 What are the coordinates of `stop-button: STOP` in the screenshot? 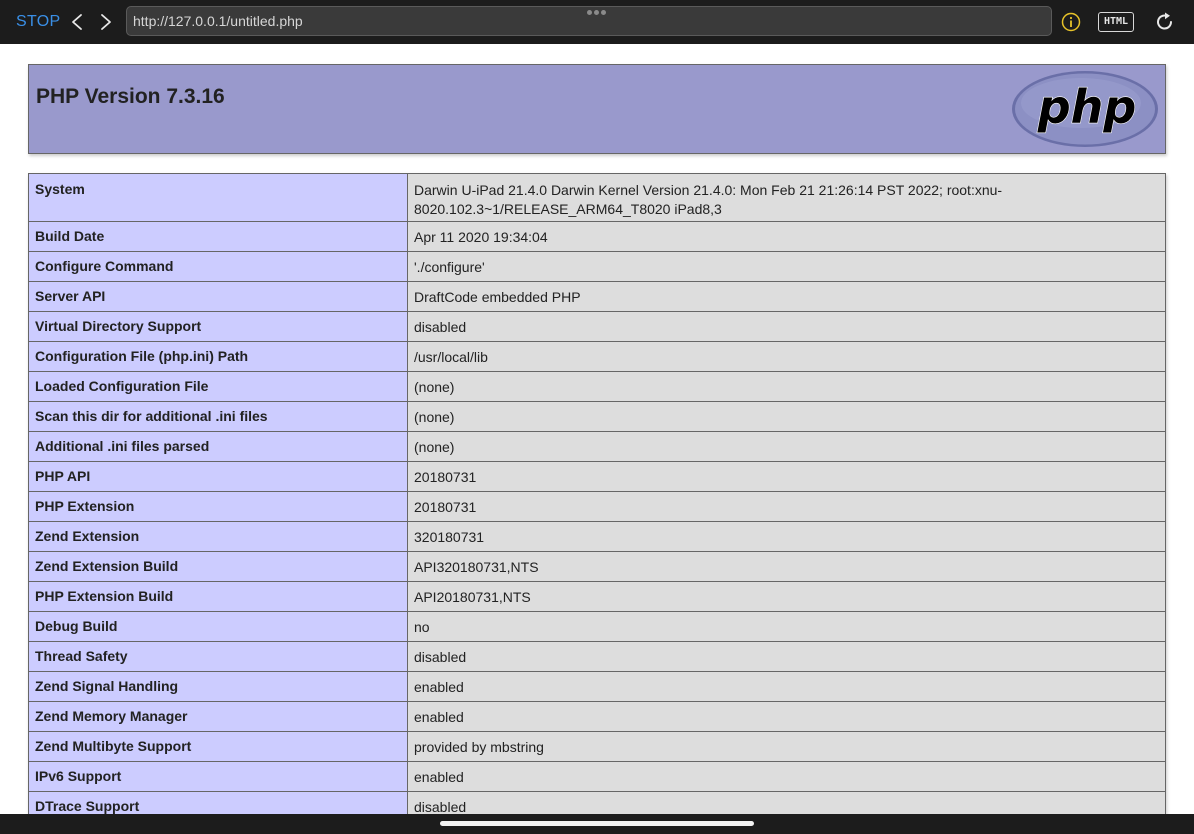 It's located at (38, 22).